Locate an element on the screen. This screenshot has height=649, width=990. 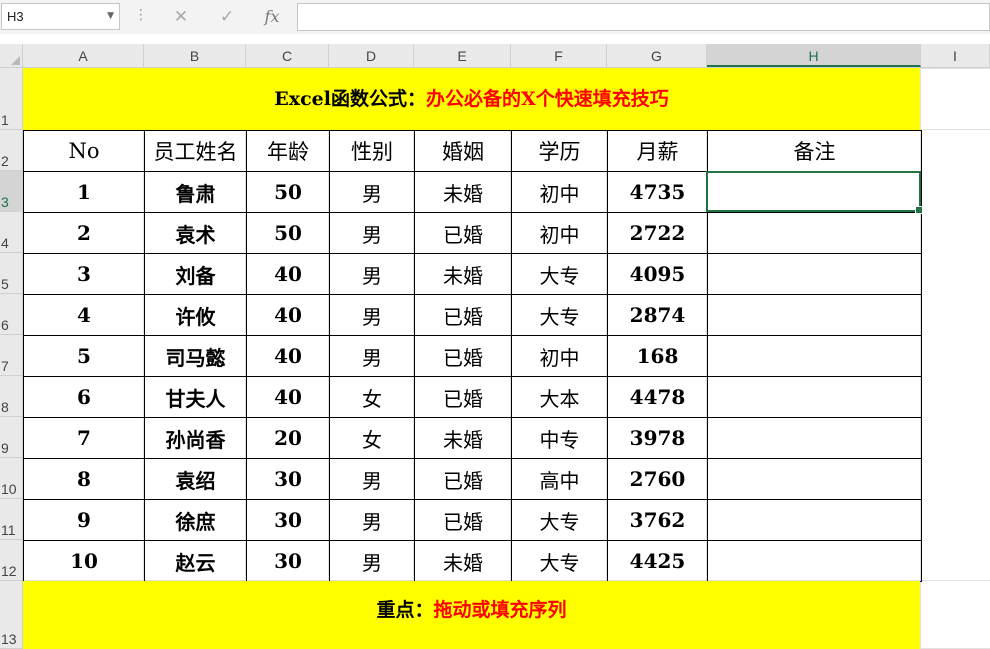
cell: 2874 is located at coordinates (657, 315).